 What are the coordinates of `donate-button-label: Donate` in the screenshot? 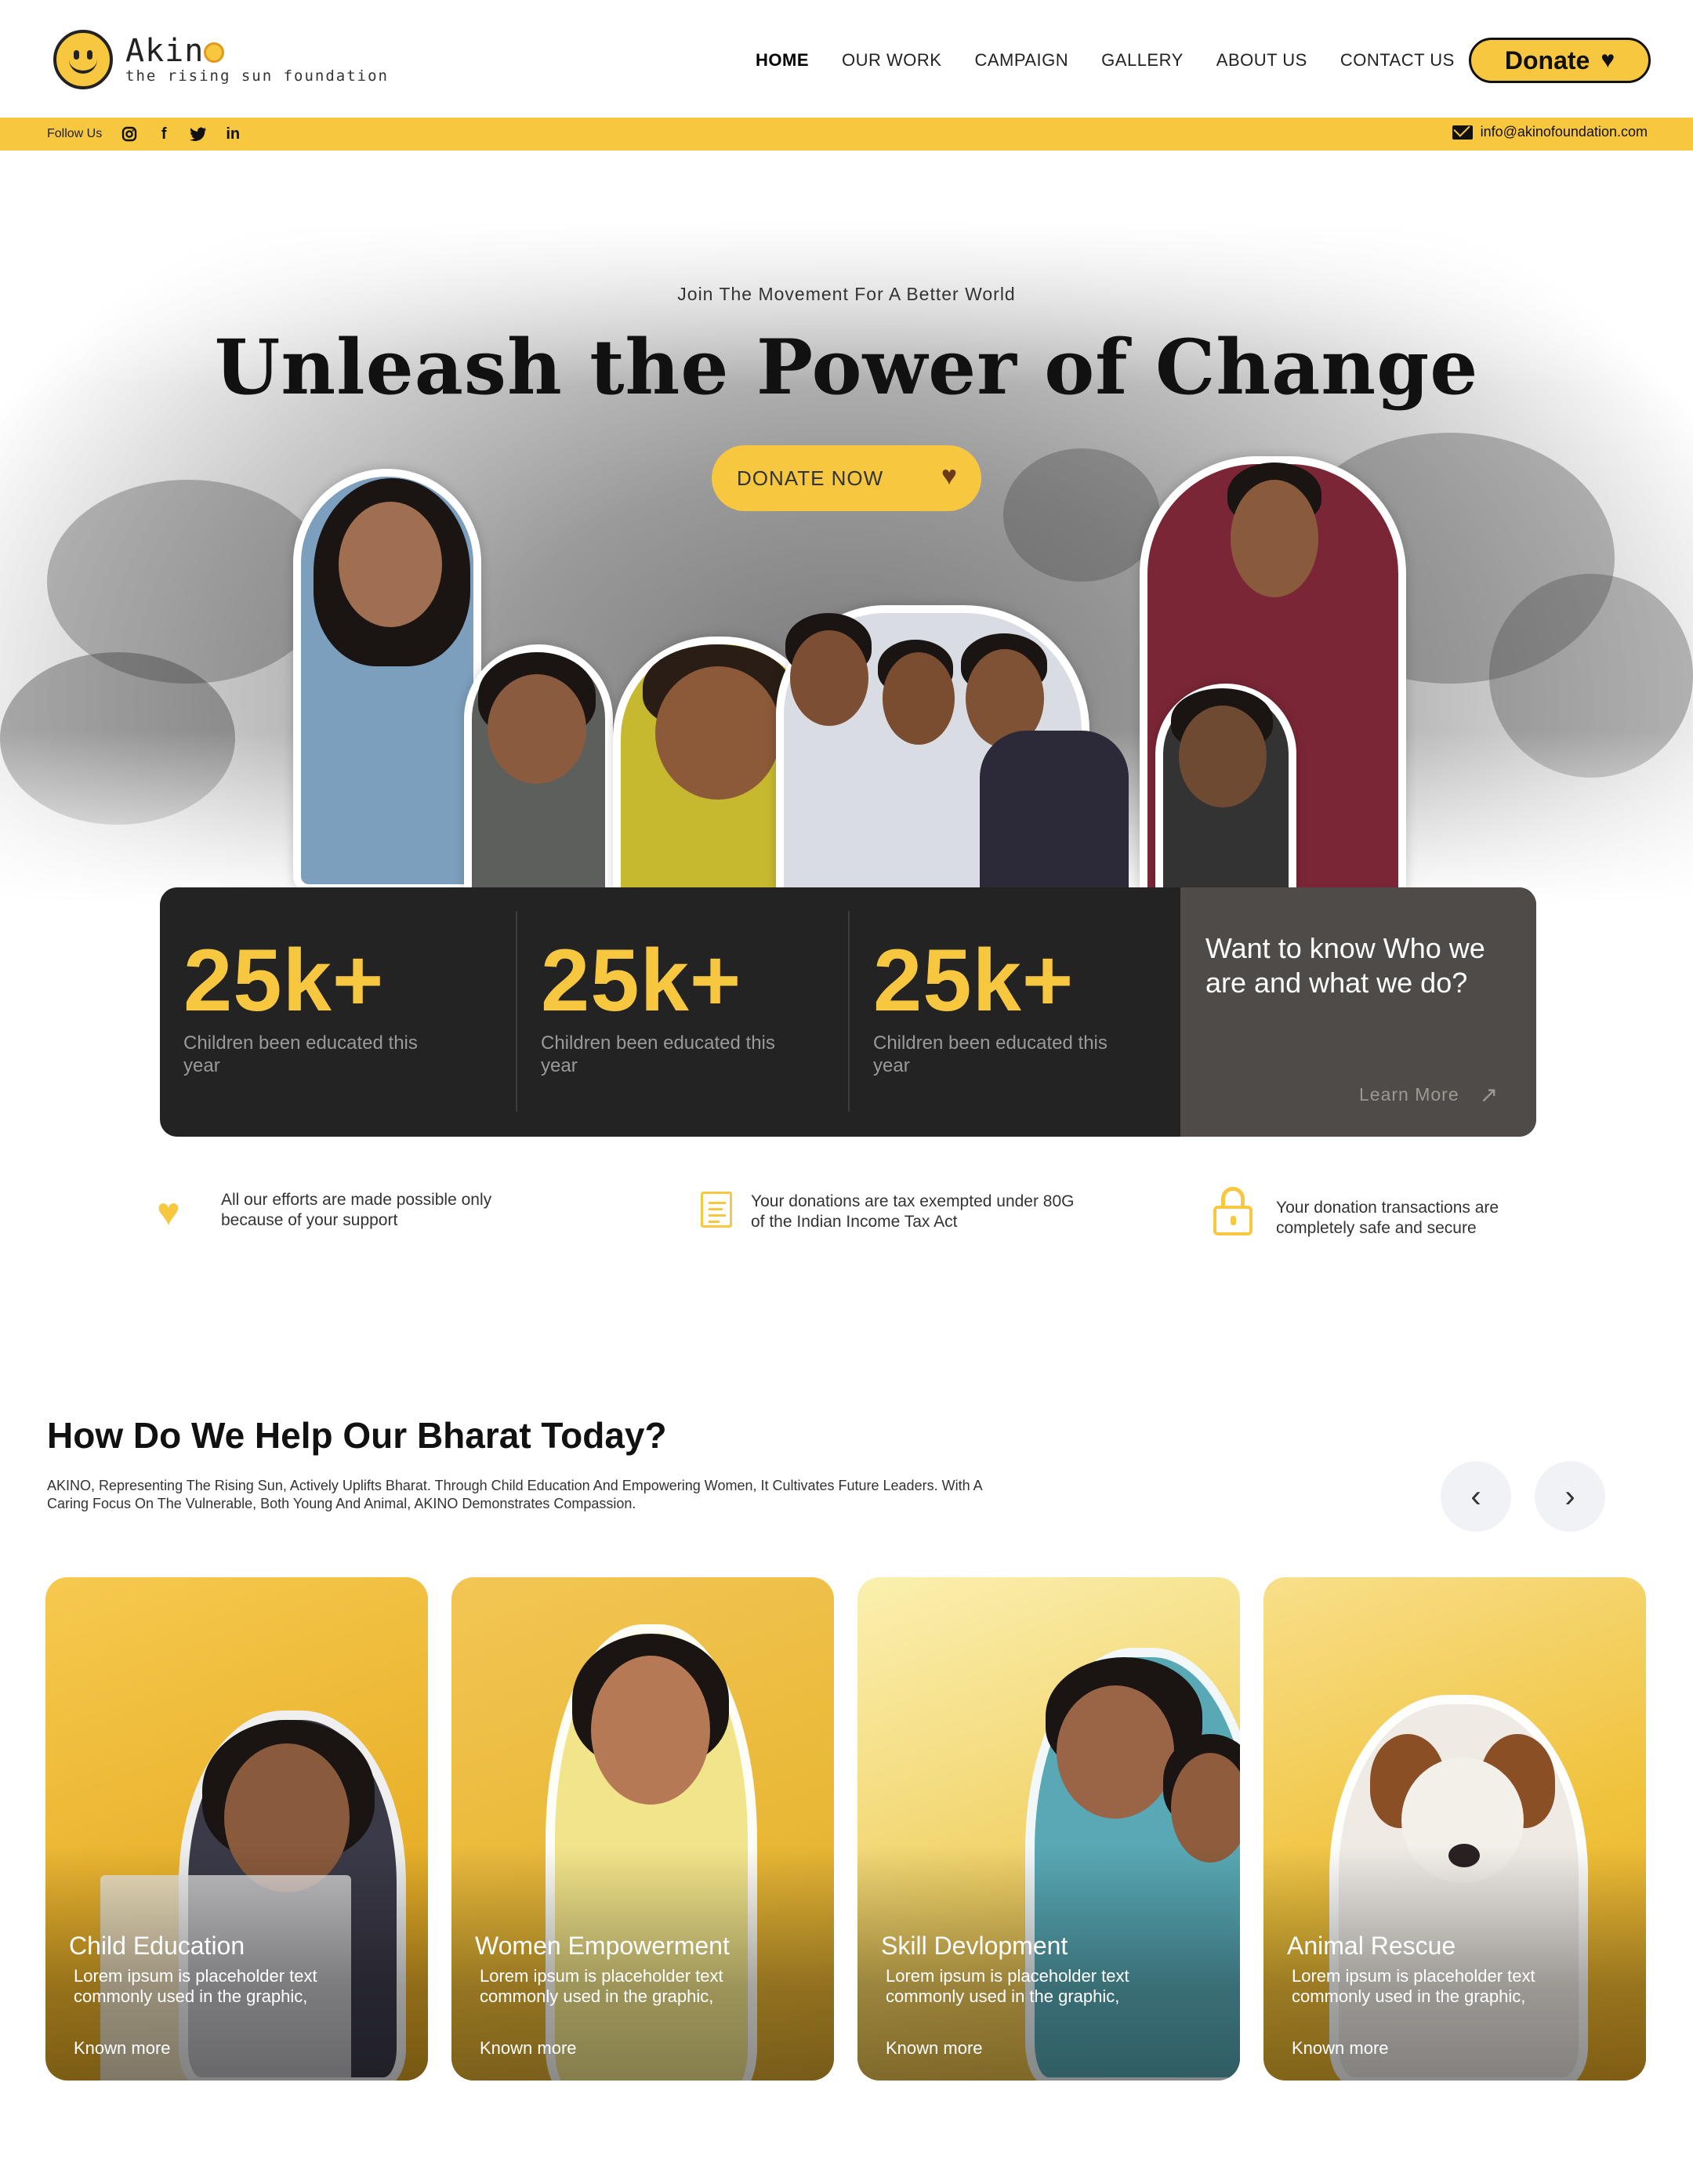 It's located at (1547, 59).